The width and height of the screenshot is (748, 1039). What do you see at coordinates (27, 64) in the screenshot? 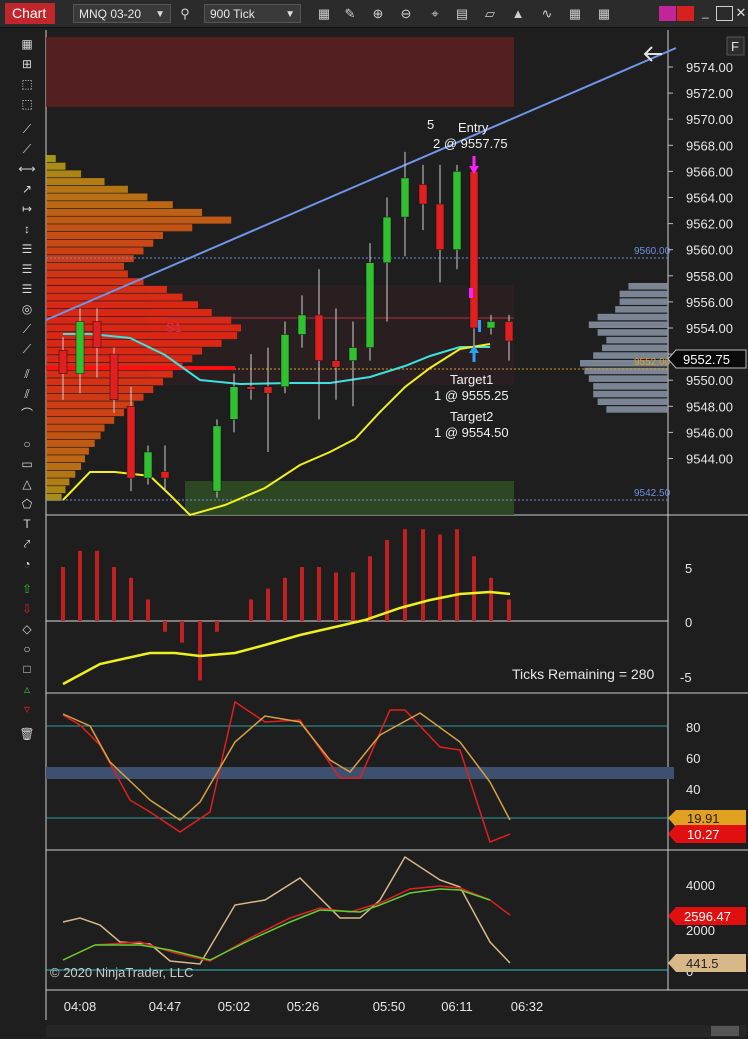
I see `risk-reward-icon: ⊞` at bounding box center [27, 64].